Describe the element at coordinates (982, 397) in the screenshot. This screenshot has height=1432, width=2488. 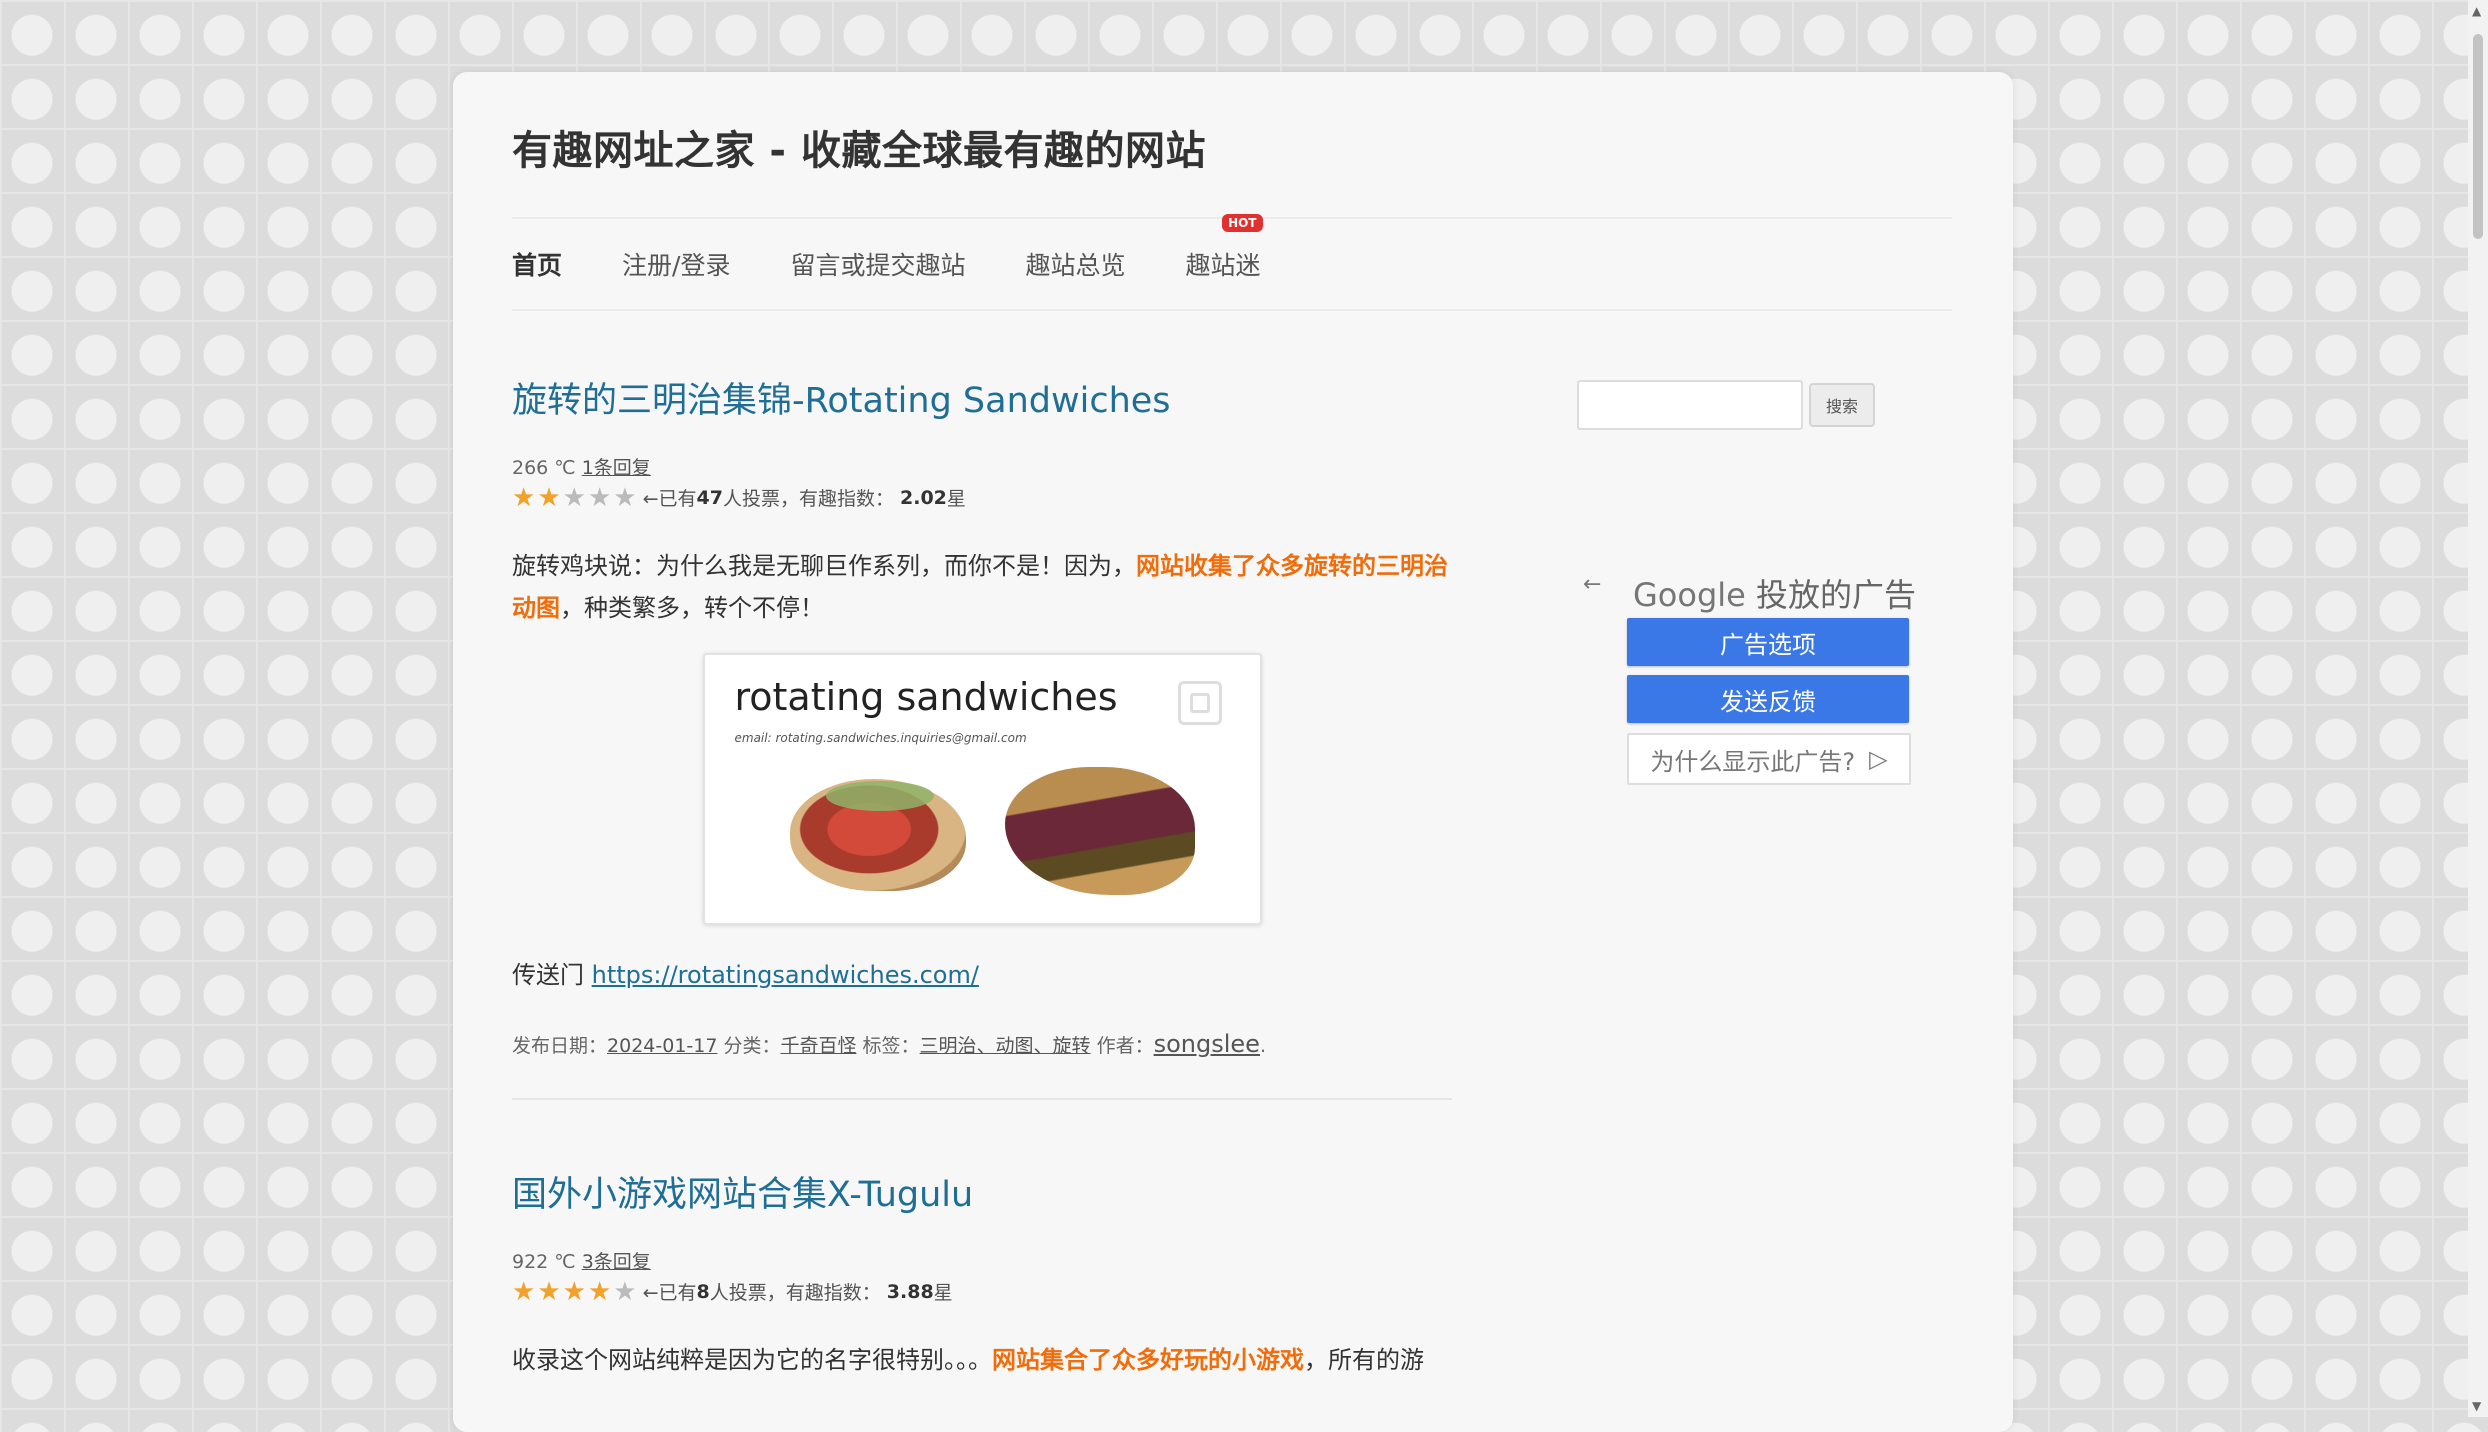
I see `post-title: 旋转的三明治集锦-Rotating Sandwiches` at that location.